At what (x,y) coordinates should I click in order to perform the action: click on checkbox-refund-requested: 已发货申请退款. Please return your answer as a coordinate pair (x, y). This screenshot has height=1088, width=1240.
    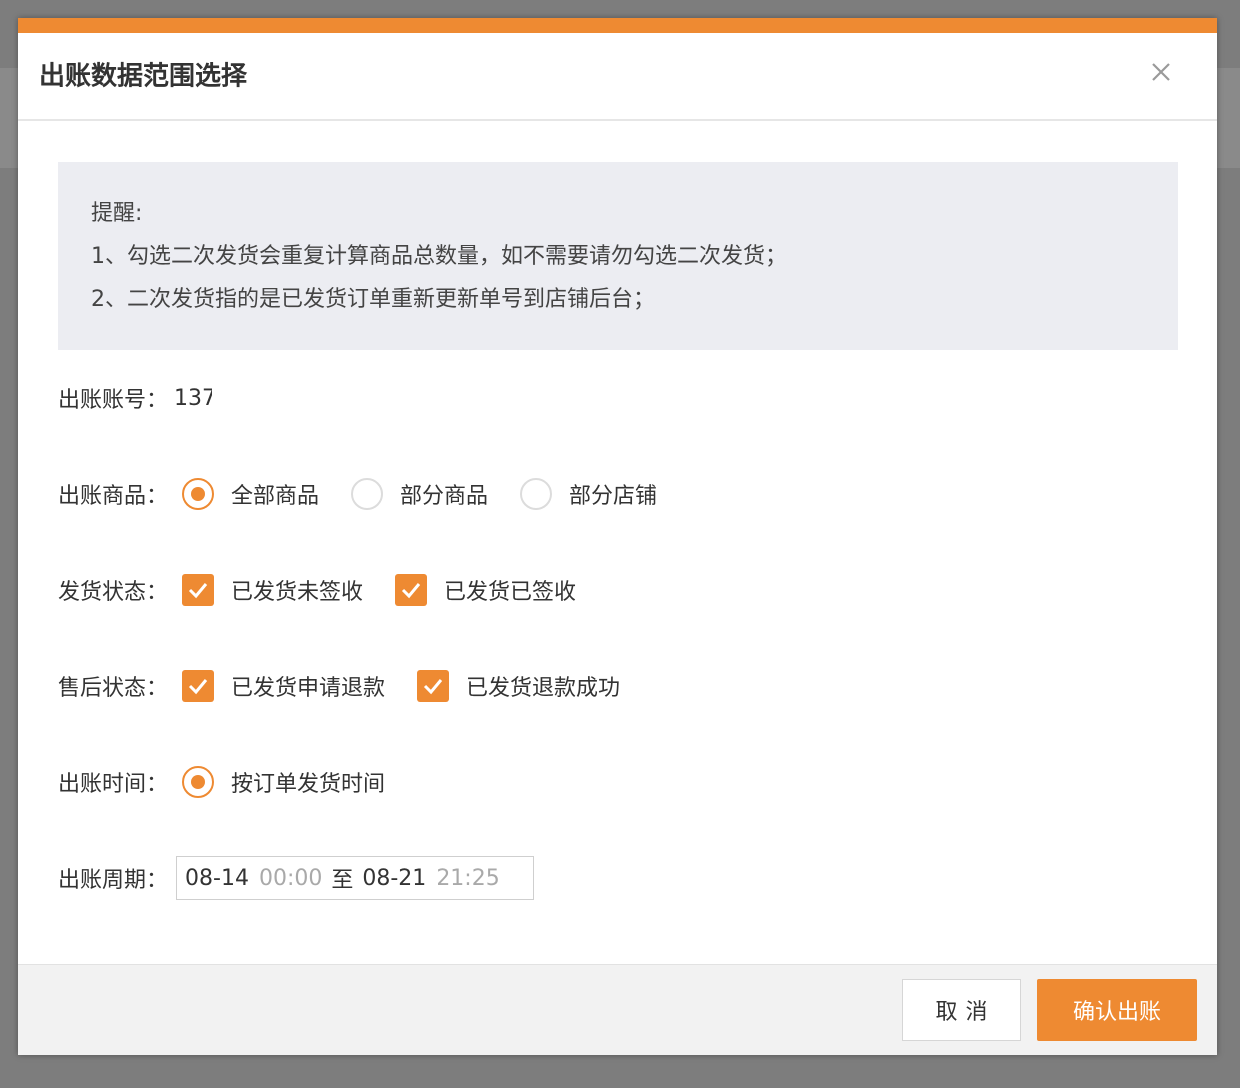
    Looking at the image, I should click on (283, 686).